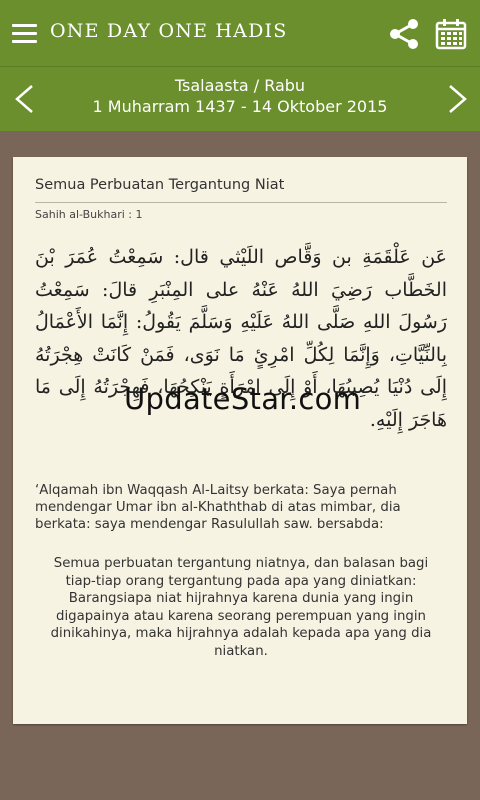 The height and width of the screenshot is (800, 480). I want to click on watermark: UpdateStar.com, so click(243, 399).